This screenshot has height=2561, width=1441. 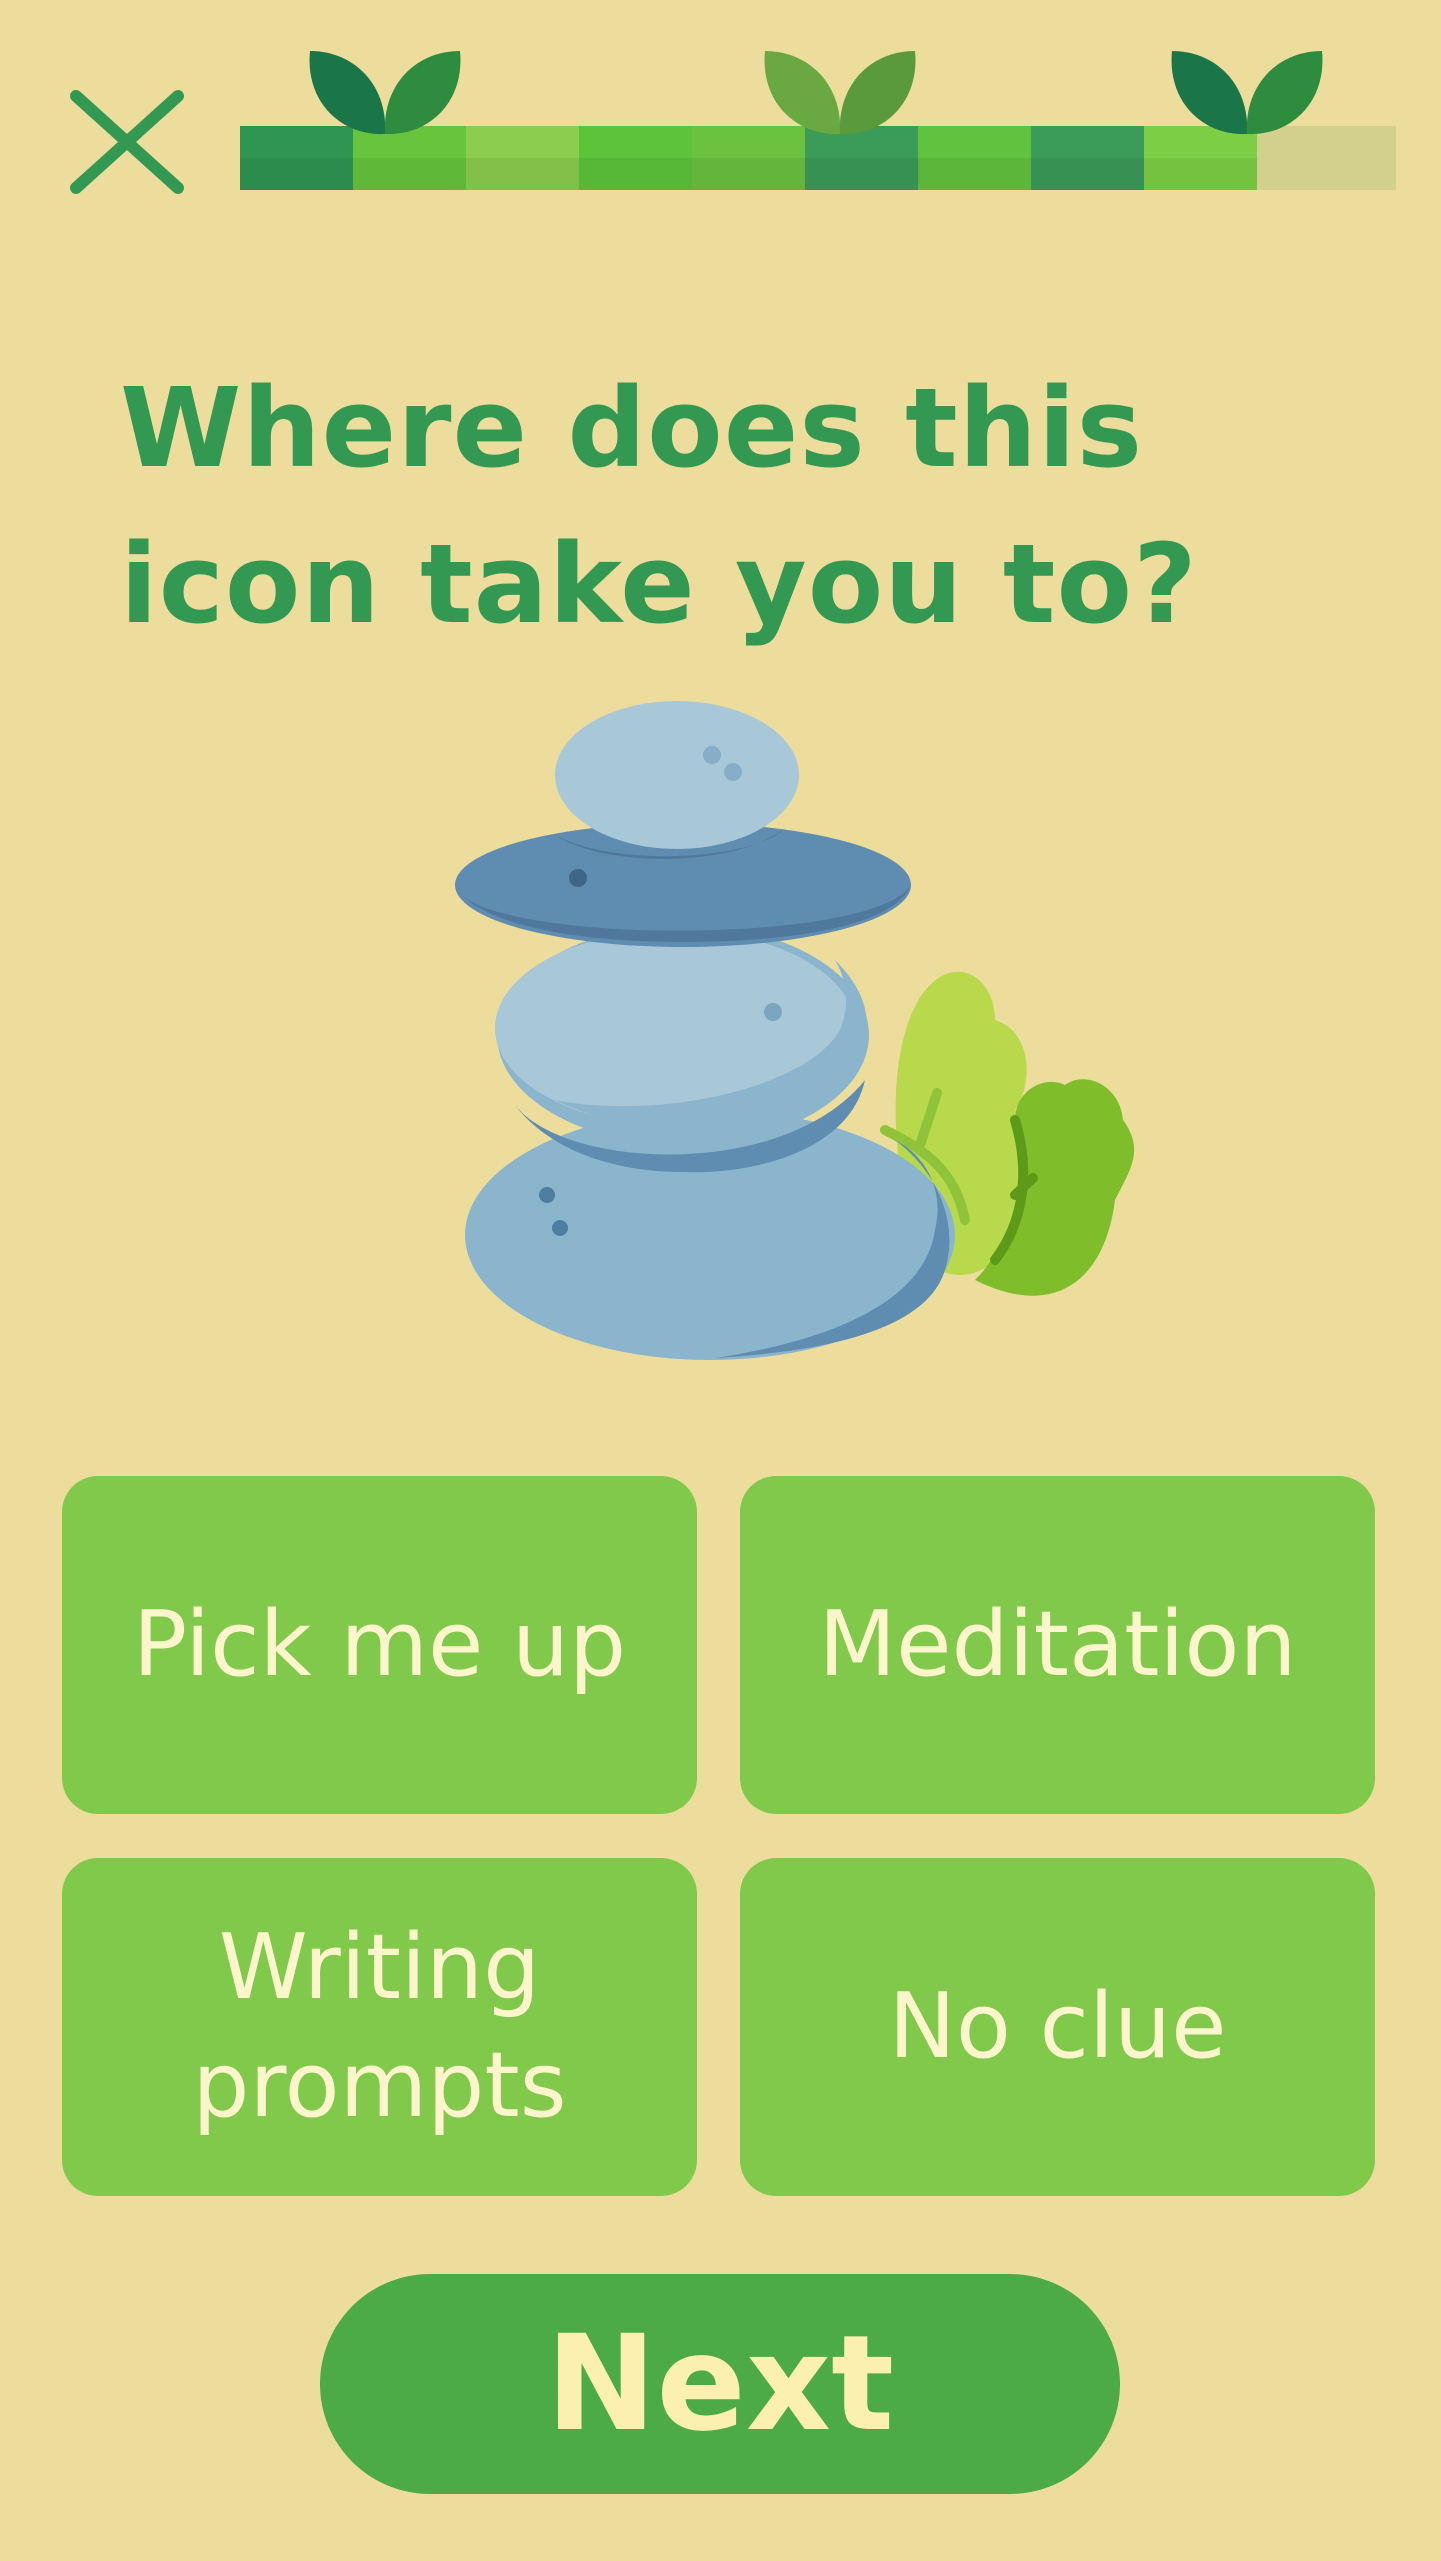 What do you see at coordinates (659, 506) in the screenshot?
I see `question-title: Where does this icon take you to?` at bounding box center [659, 506].